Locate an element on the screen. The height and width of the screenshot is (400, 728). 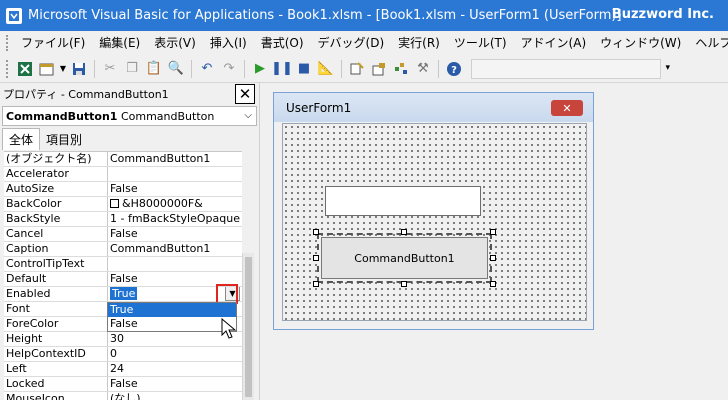
excel-view-icon is located at coordinates (25, 69).